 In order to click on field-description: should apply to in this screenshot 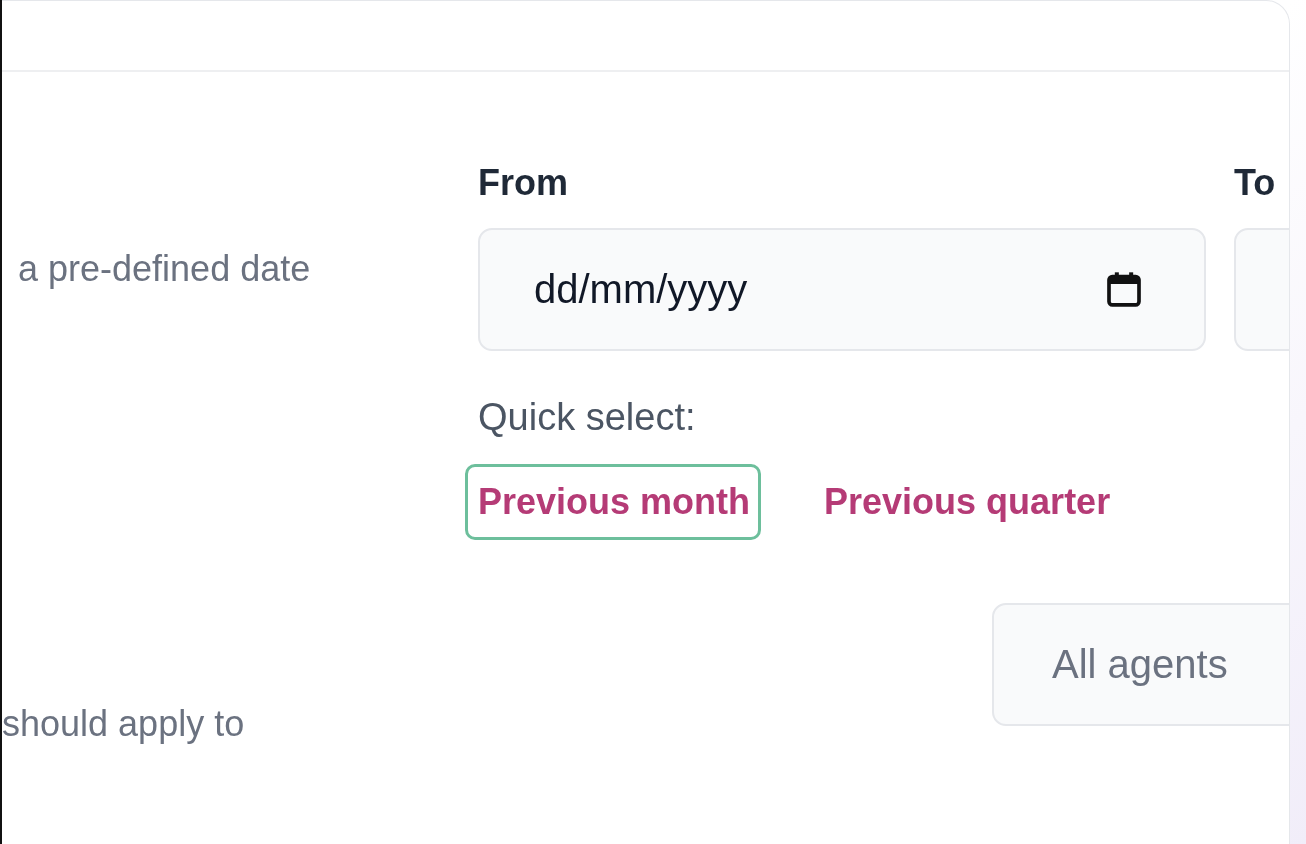, I will do `click(123, 723)`.